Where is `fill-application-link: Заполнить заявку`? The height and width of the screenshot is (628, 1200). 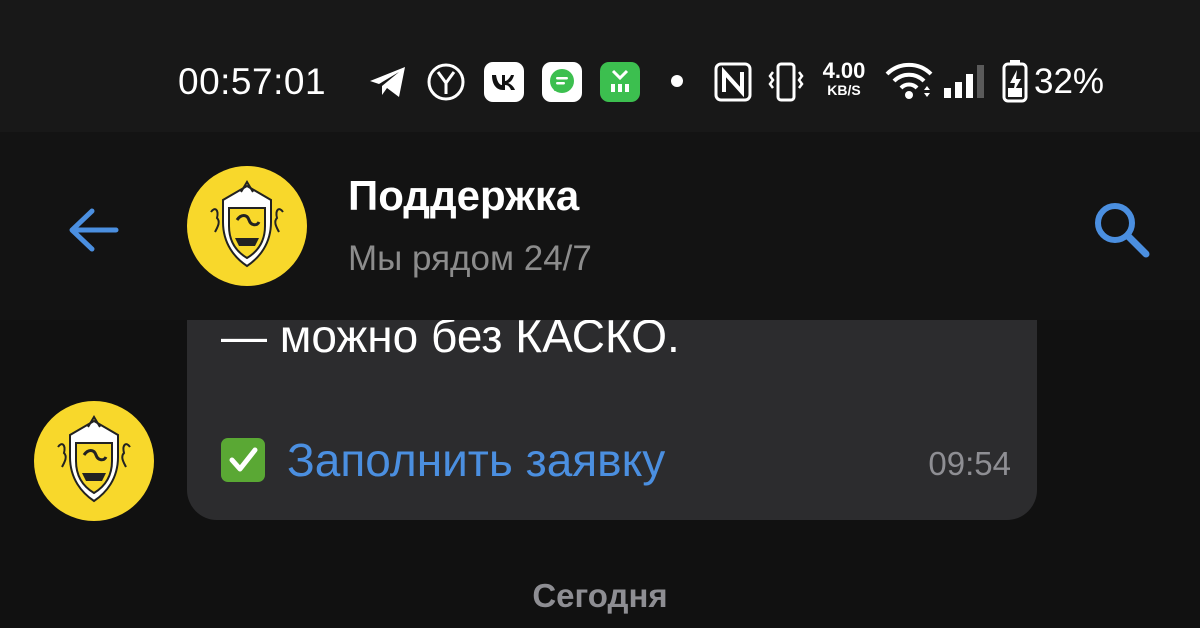 fill-application-link: Заполнить заявку is located at coordinates (443, 460).